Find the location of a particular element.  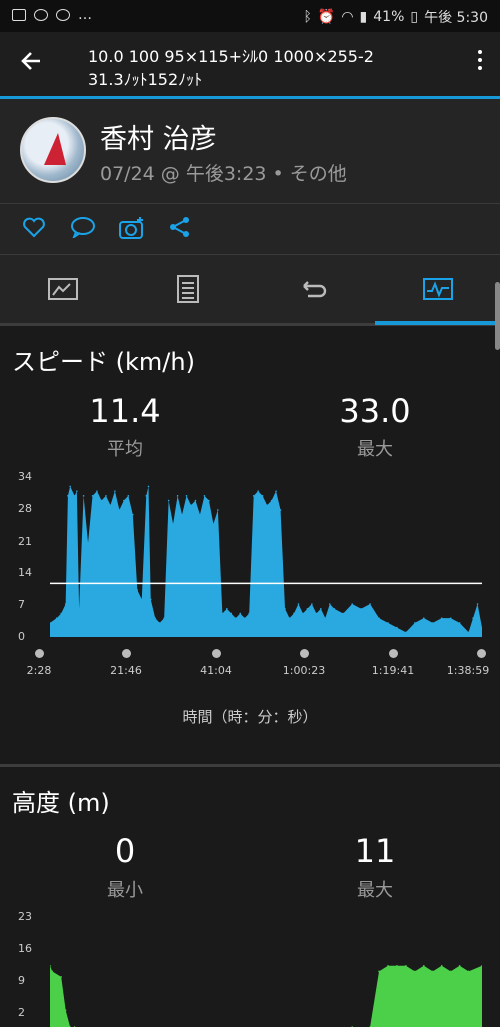

back-arrow-icon is located at coordinates (31, 63).